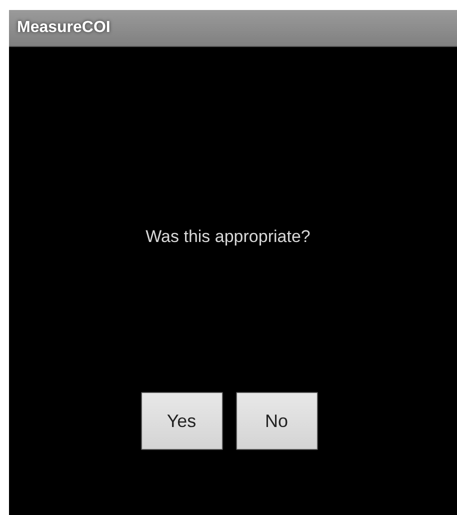 The height and width of the screenshot is (515, 457). I want to click on window-title: MeasureCOI, so click(63, 28).